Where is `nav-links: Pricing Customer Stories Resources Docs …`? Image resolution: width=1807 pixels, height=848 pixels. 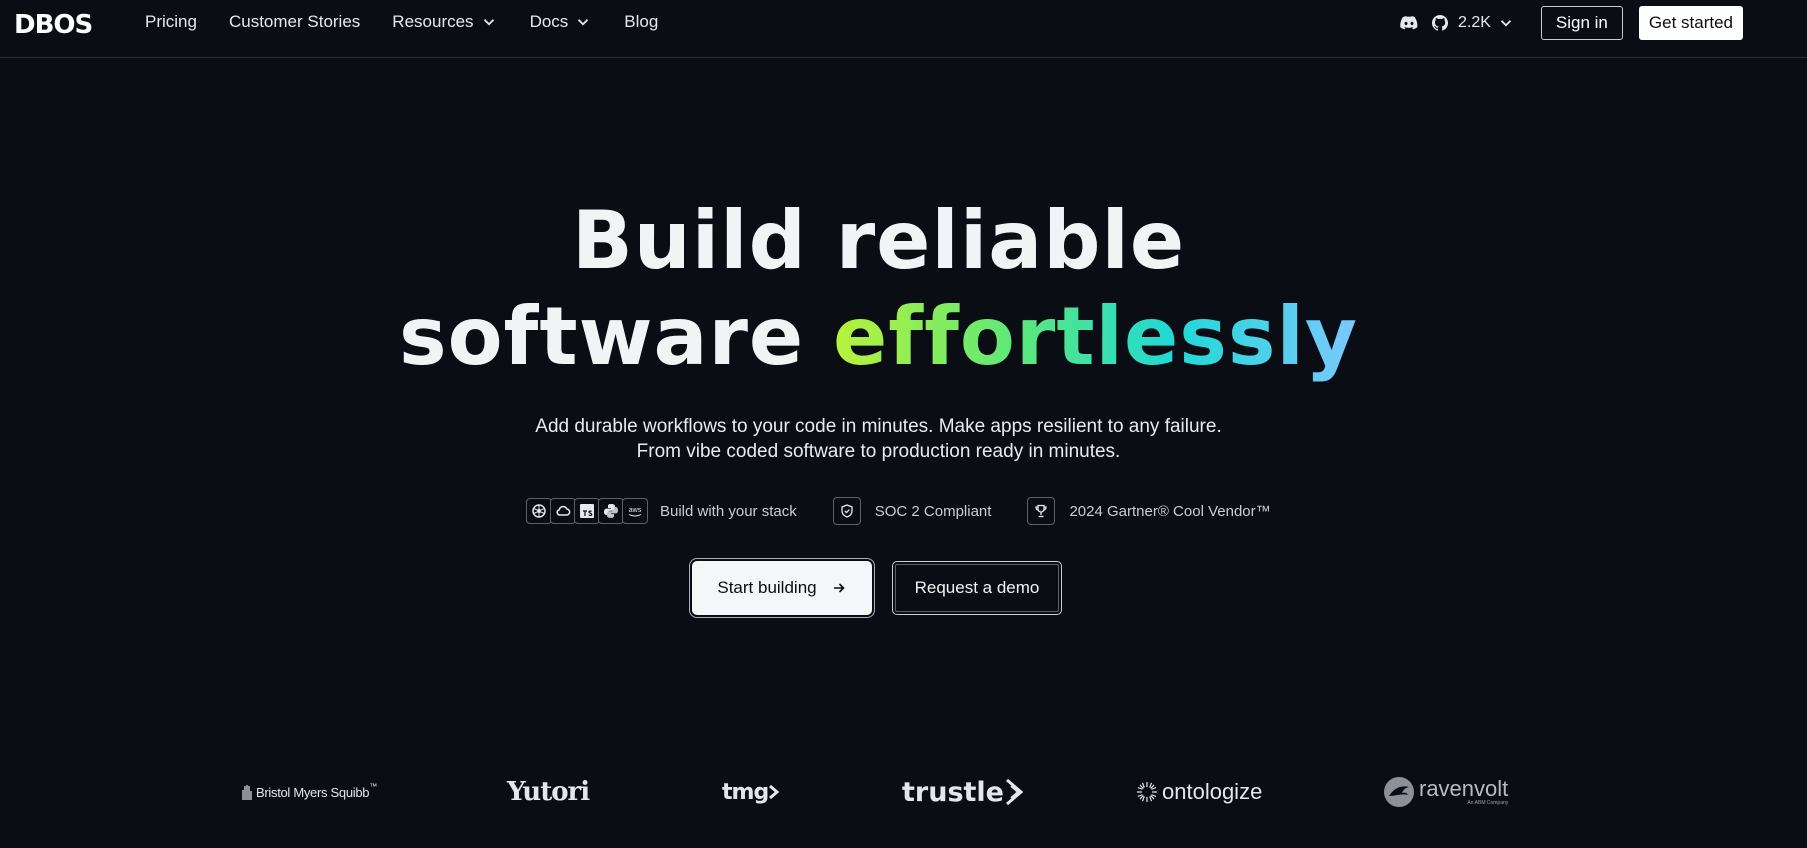 nav-links: Pricing Customer Stories Resources Docs … is located at coordinates (417, 22).